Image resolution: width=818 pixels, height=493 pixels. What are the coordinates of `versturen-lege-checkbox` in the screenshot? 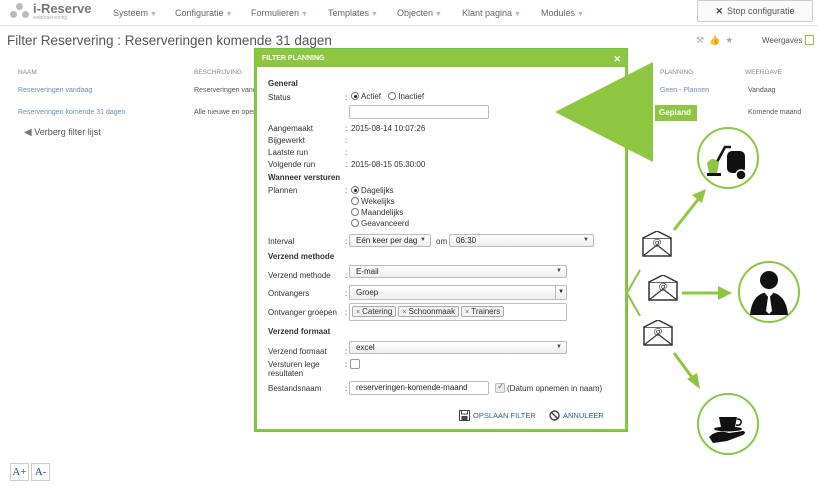 It's located at (355, 364).